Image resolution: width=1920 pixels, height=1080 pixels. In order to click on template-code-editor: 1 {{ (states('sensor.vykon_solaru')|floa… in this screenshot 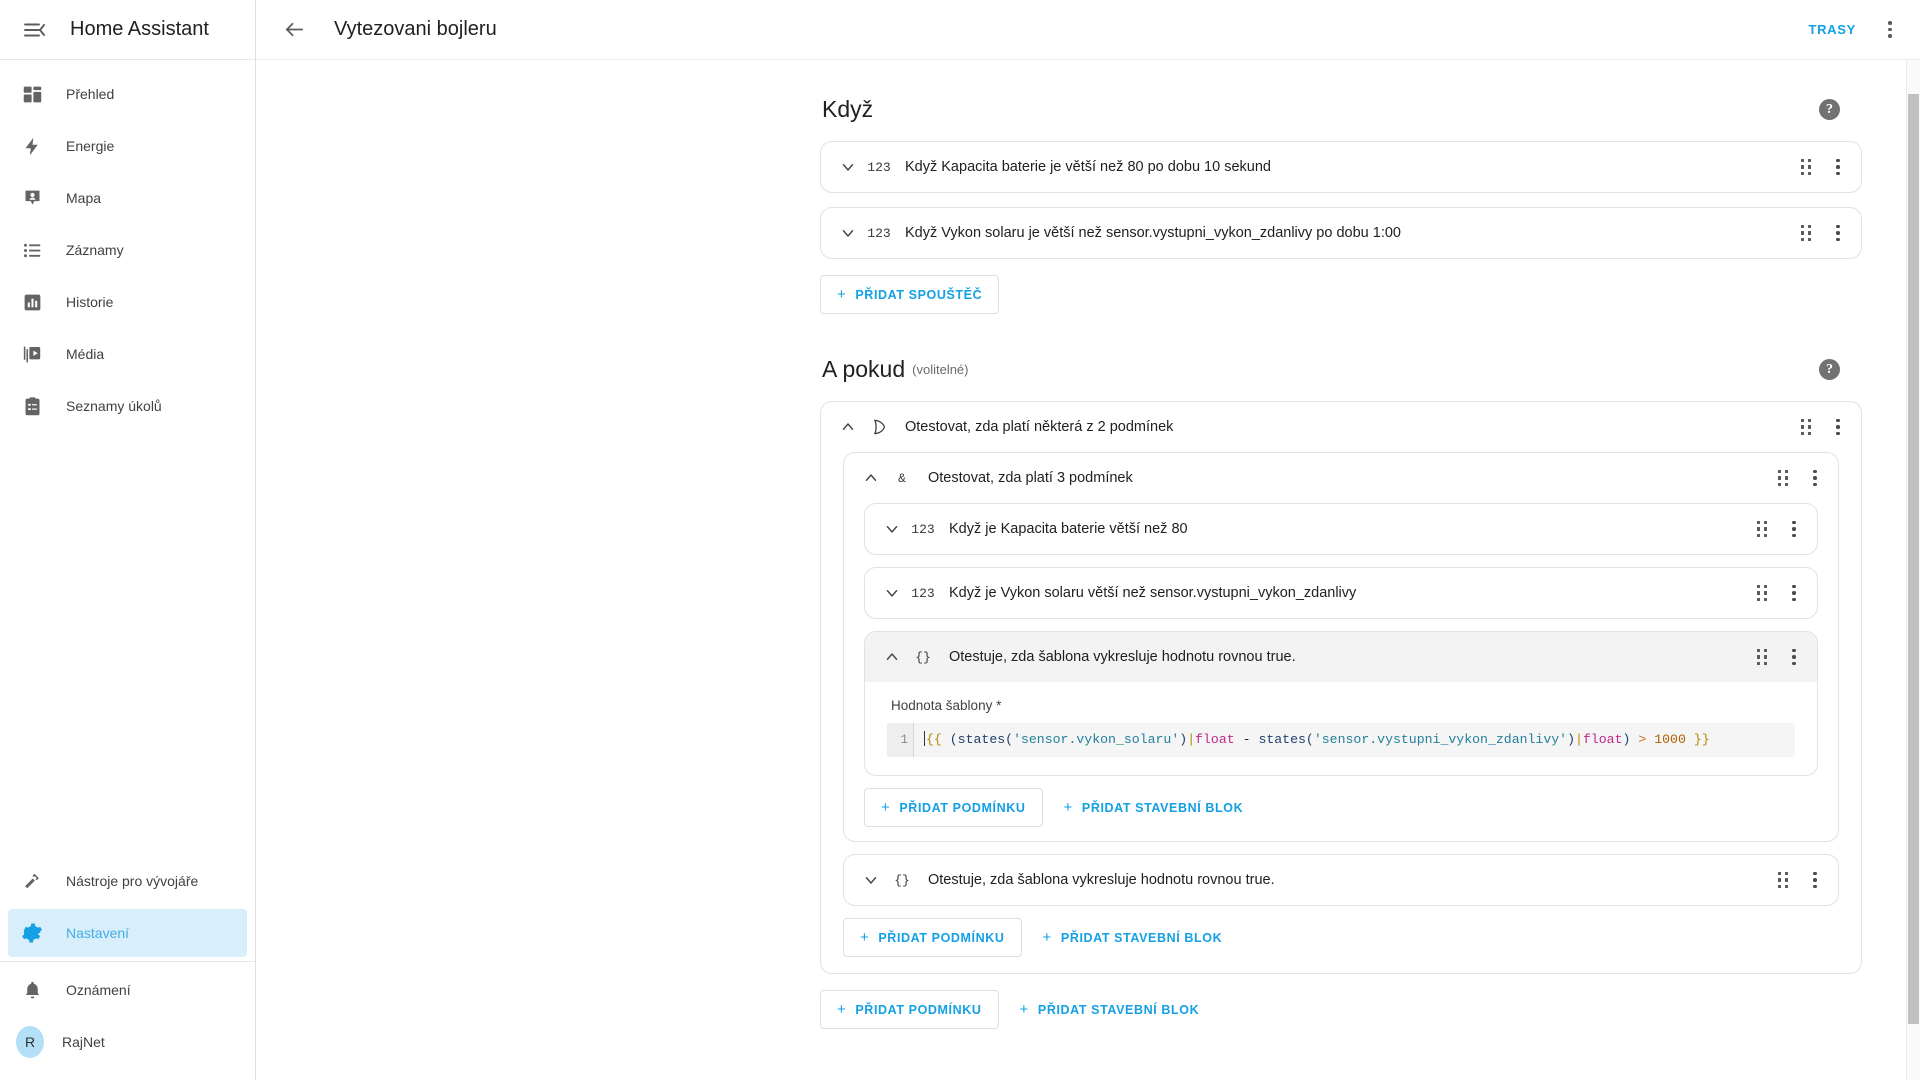, I will do `click(1341, 740)`.